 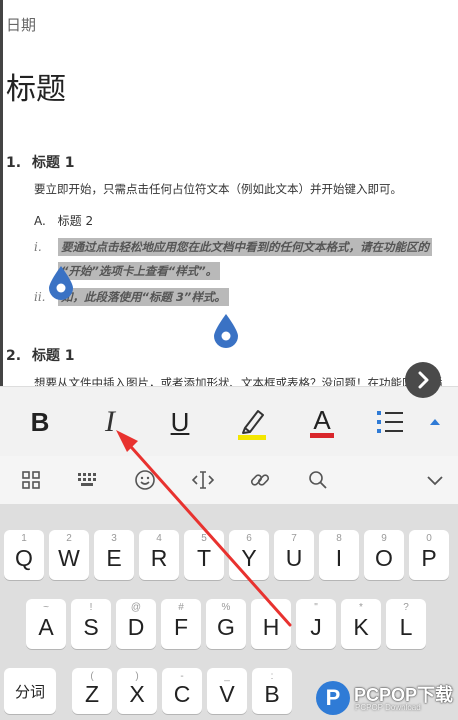 I want to click on key-secondary-label: 6, so click(x=249, y=538).